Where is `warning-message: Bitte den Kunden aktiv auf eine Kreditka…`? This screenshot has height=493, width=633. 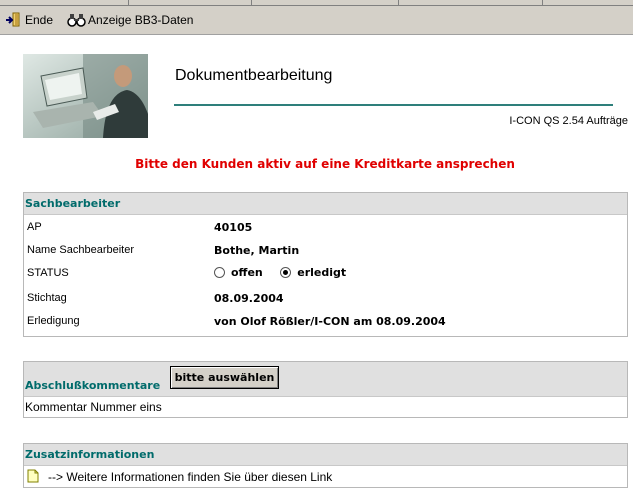 warning-message: Bitte den Kunden aktiv auf eine Kreditka… is located at coordinates (325, 164).